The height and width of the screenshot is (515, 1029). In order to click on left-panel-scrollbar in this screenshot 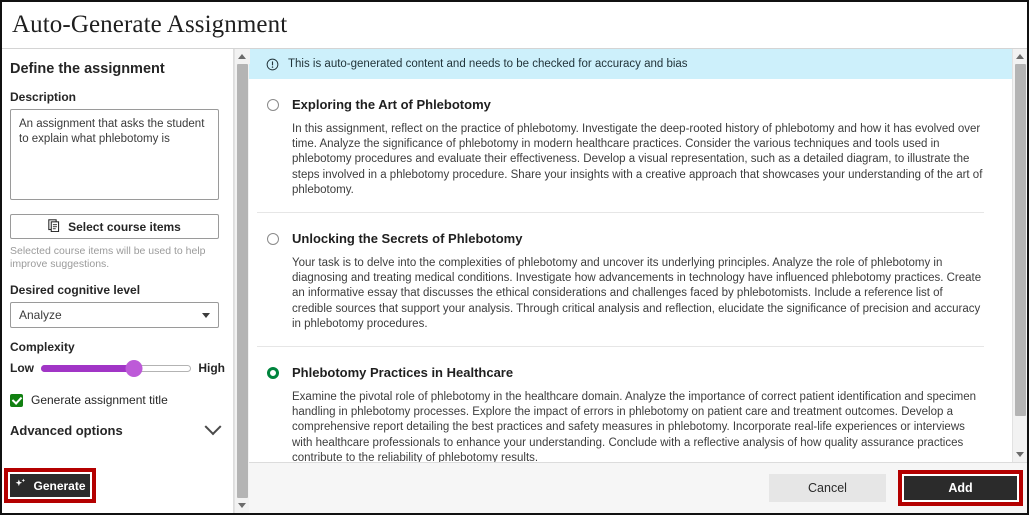, I will do `click(242, 281)`.